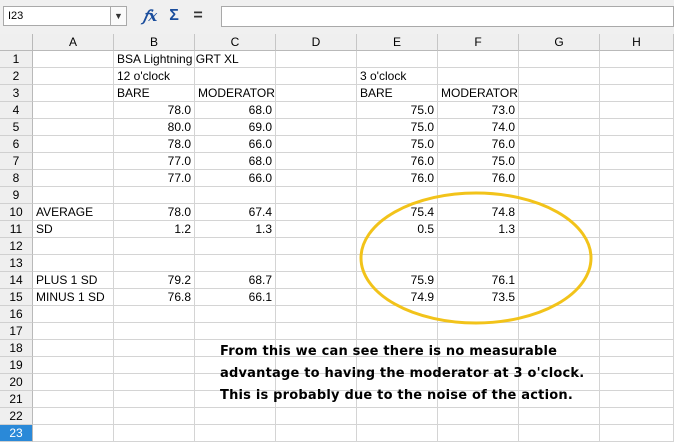  What do you see at coordinates (397, 331) in the screenshot?
I see `cell-e17` at bounding box center [397, 331].